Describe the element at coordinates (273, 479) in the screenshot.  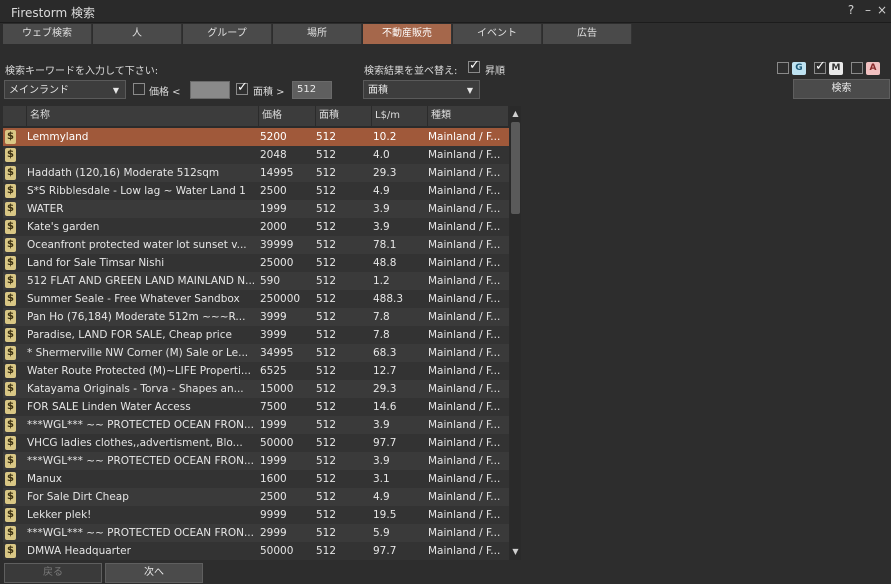
I see `cell-price: 1600` at that location.